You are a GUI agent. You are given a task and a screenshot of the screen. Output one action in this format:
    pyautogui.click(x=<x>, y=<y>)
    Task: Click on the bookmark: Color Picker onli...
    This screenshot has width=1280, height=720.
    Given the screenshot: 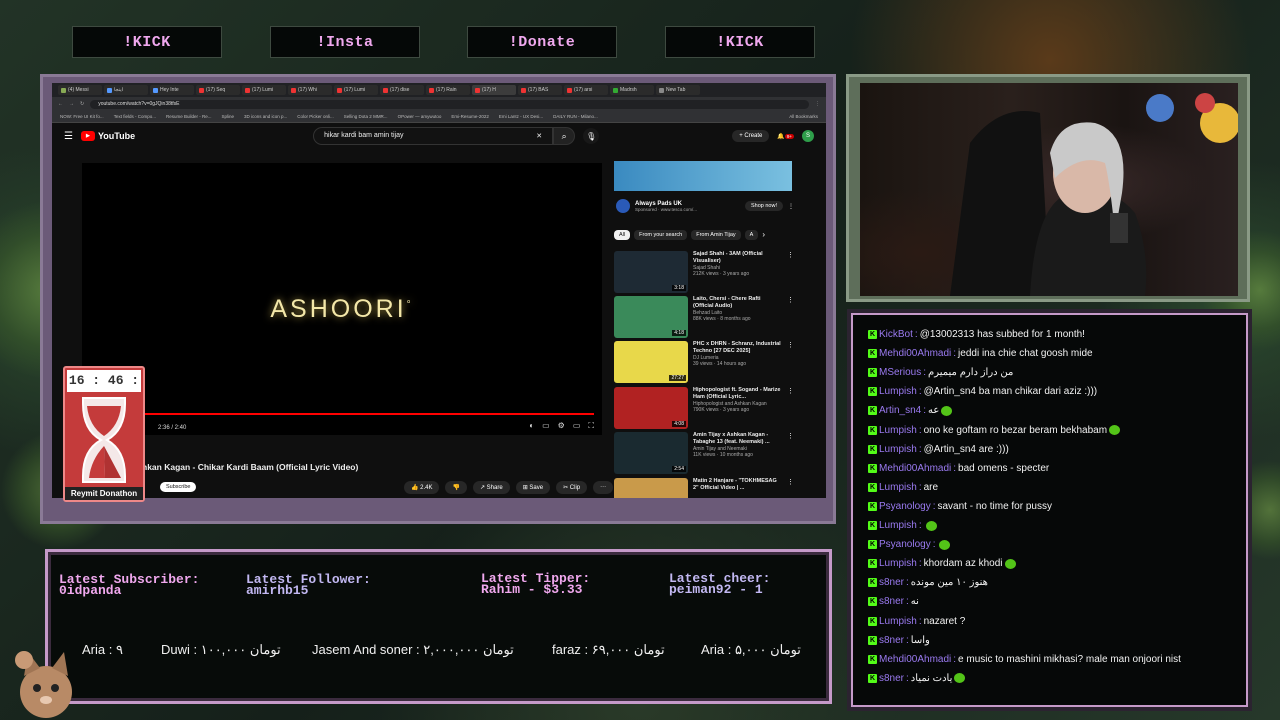 What is the action you would take?
    pyautogui.click(x=315, y=116)
    